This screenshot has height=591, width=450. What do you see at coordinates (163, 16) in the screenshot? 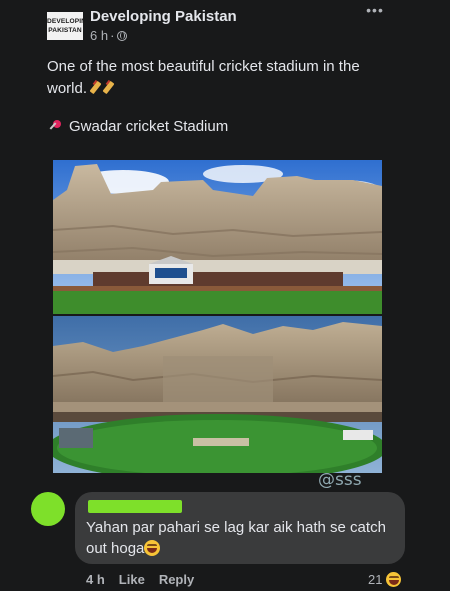
I see `page-name: Developing Pakistan` at bounding box center [163, 16].